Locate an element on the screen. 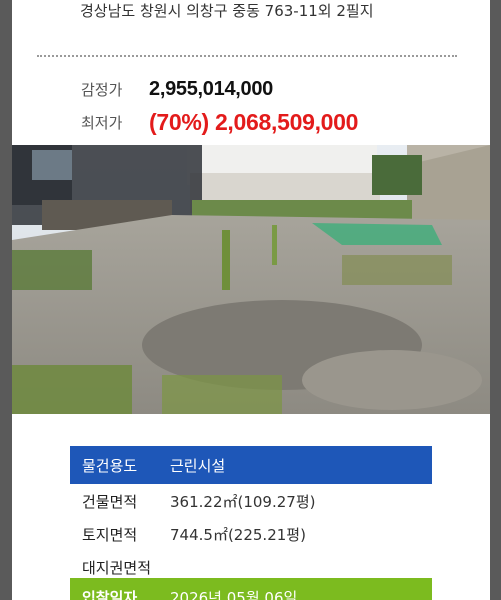 The image size is (501, 600). building-area-value: 361.22㎡(109.27평) is located at coordinates (243, 501).